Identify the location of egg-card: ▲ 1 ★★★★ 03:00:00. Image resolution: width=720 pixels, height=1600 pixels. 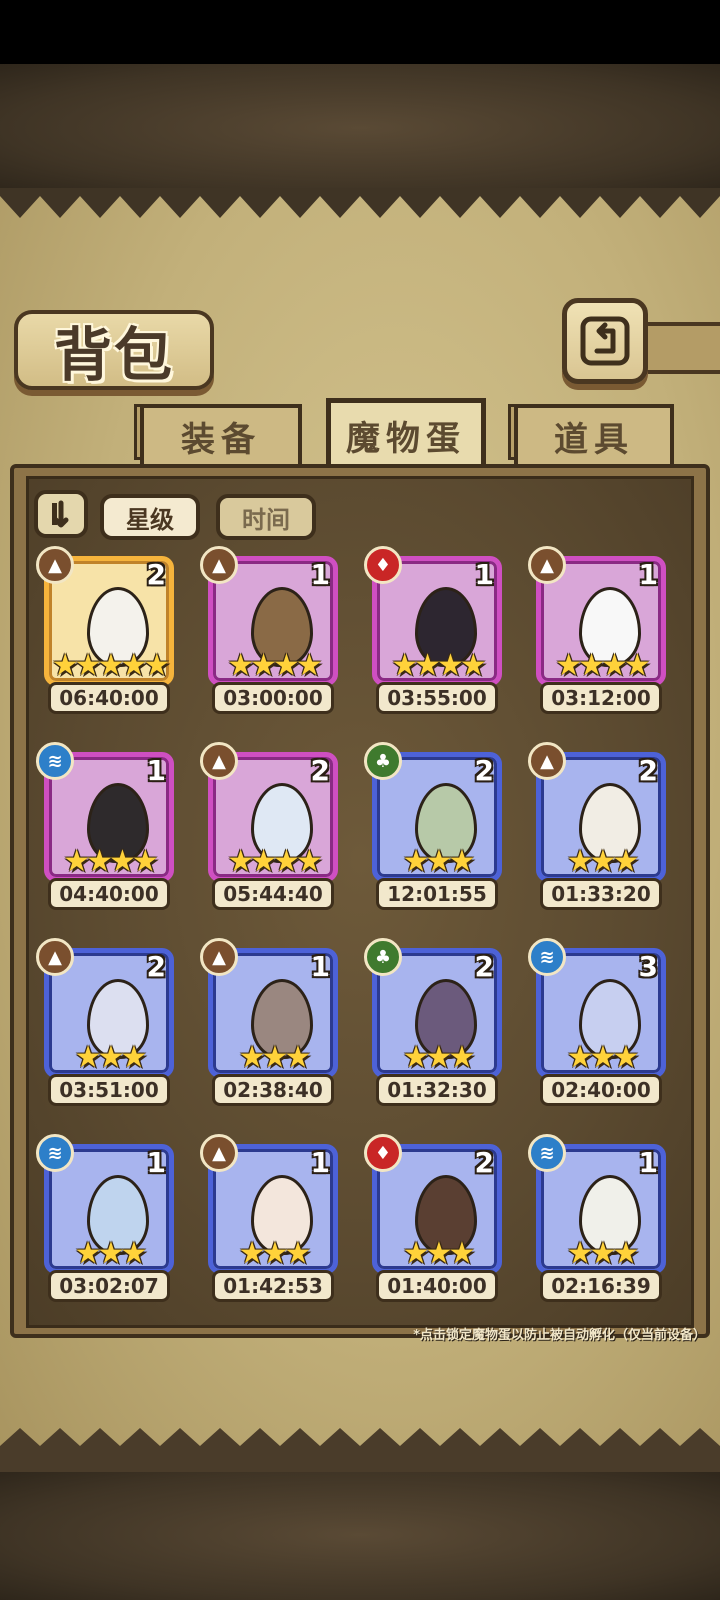
(271, 632).